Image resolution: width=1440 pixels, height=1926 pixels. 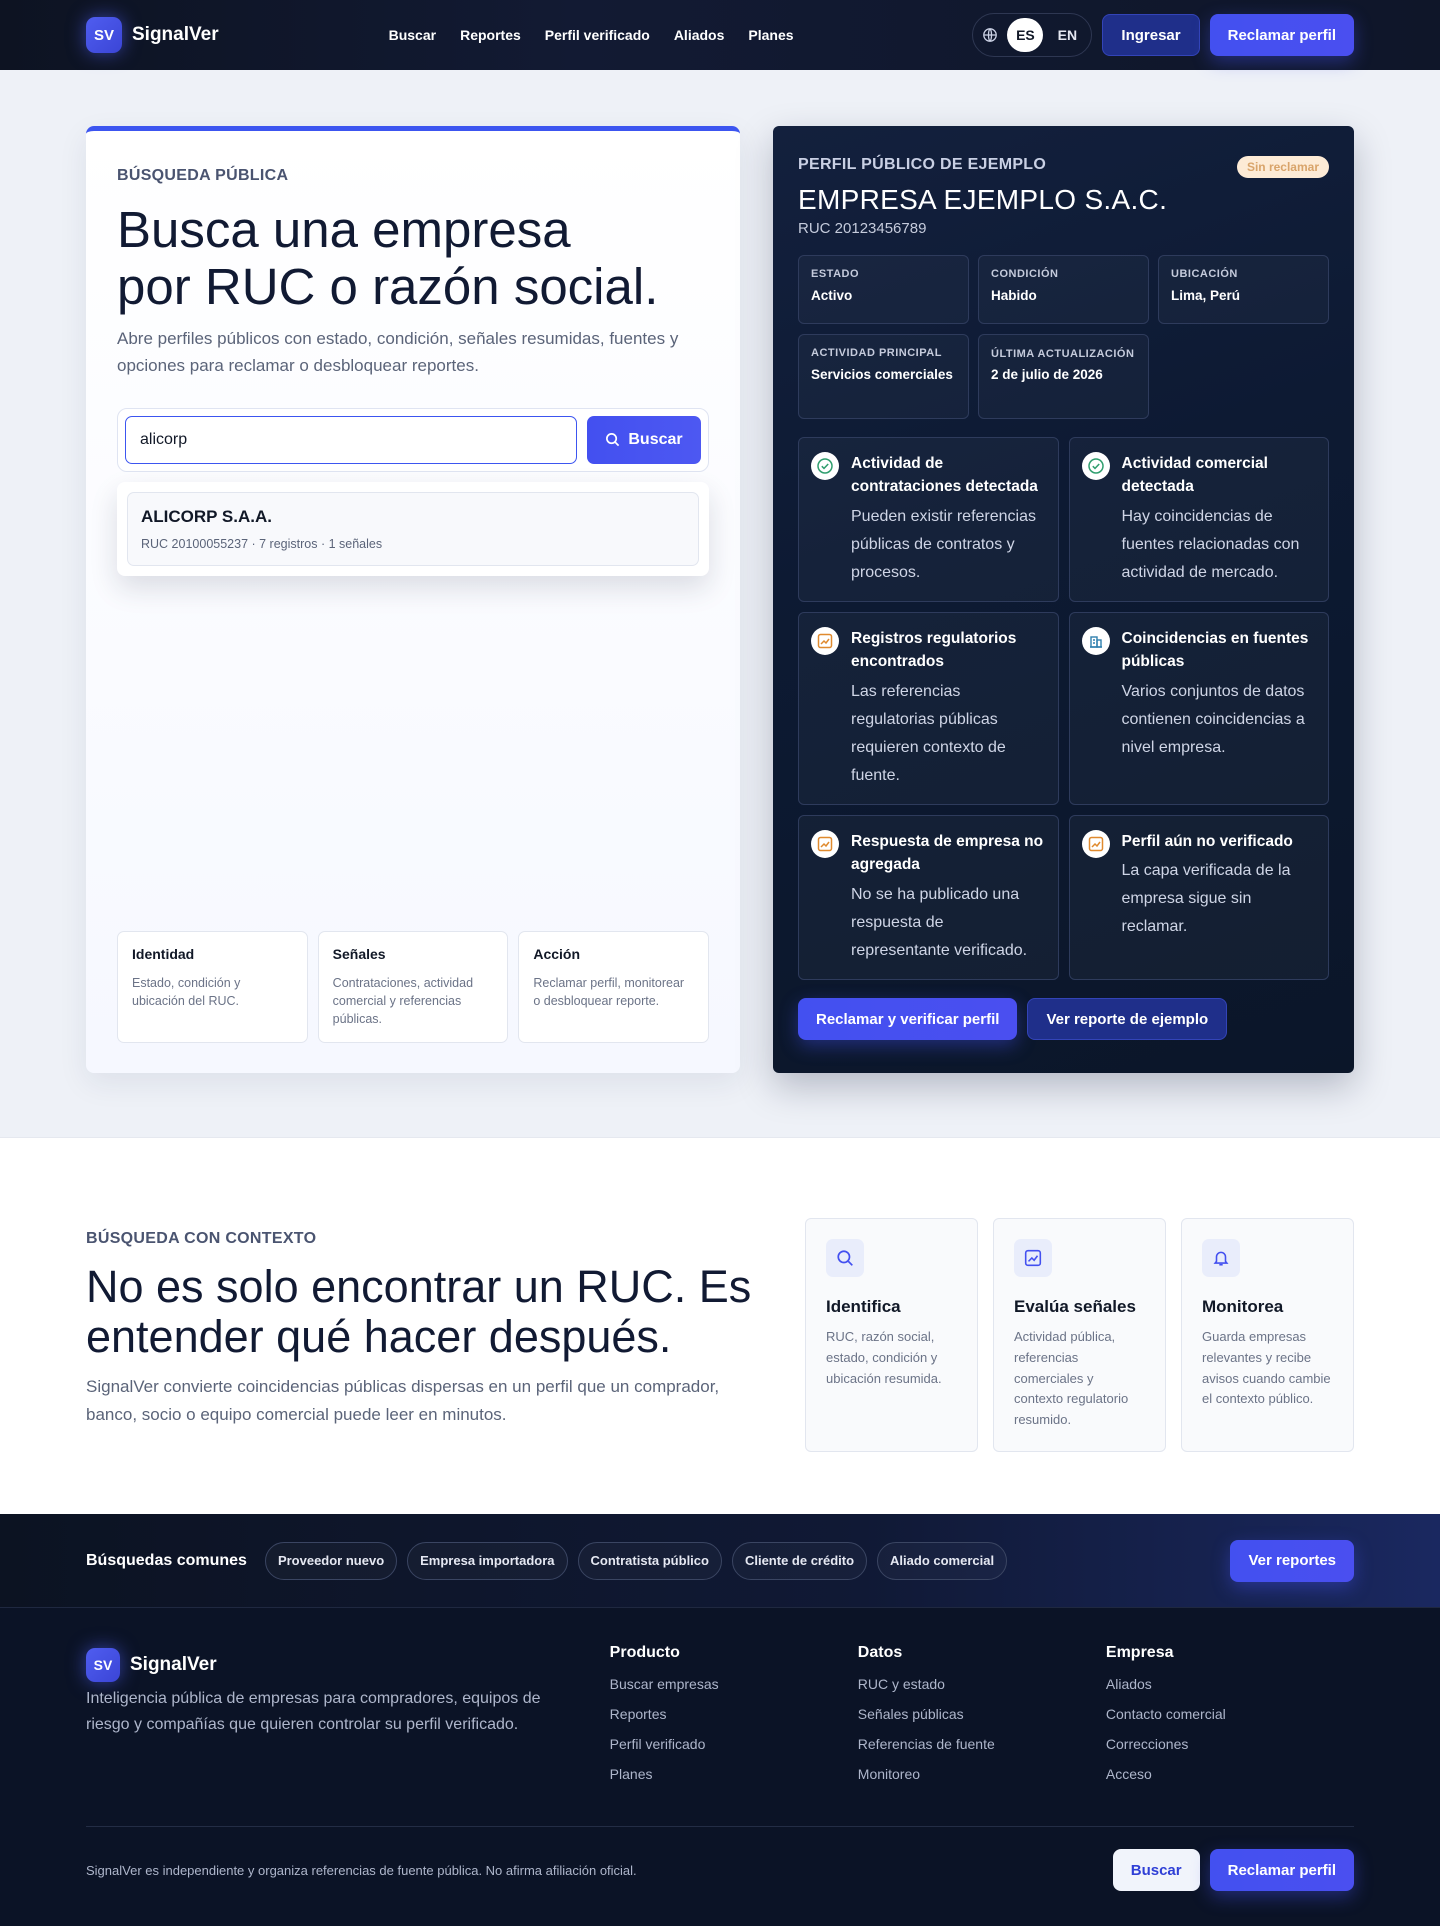 I want to click on footer-column-title: Datos, so click(x=880, y=1652).